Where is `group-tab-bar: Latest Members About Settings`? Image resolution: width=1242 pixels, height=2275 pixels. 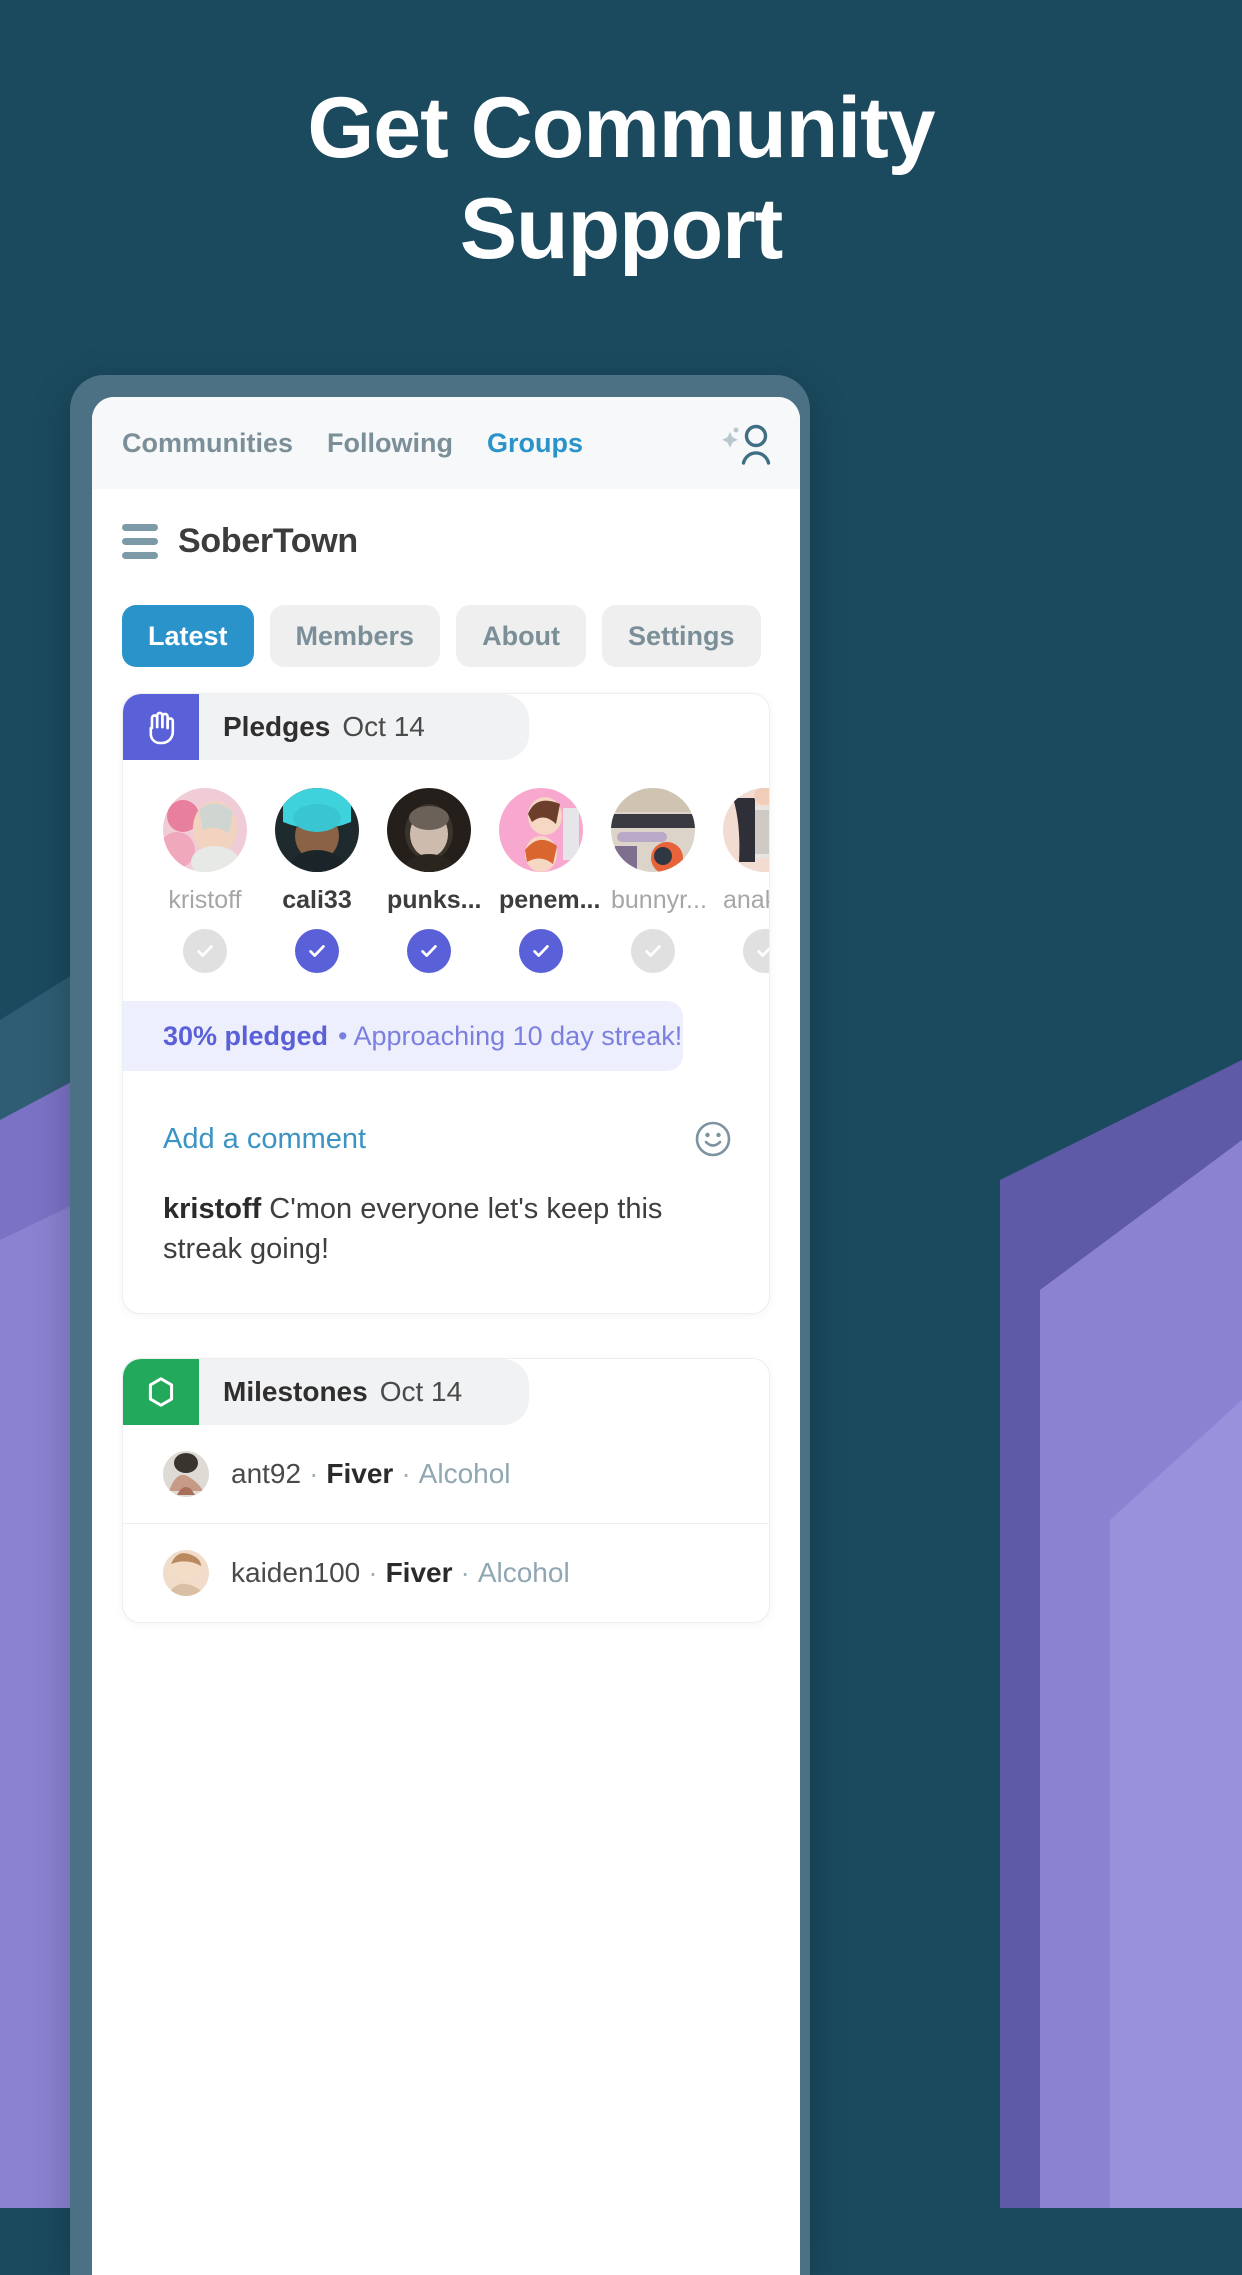 group-tab-bar: Latest Members About Settings is located at coordinates (446, 643).